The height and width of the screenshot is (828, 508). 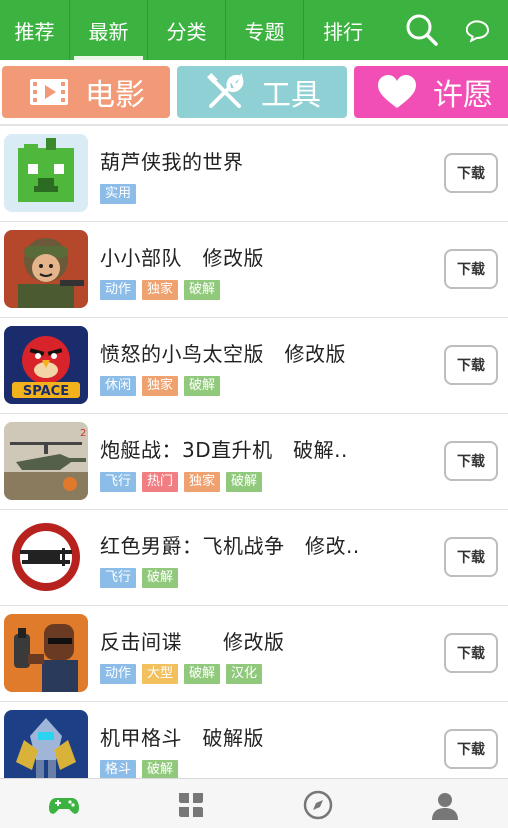 I want to click on app-title: 反击间谍 修改版, so click(x=192, y=642).